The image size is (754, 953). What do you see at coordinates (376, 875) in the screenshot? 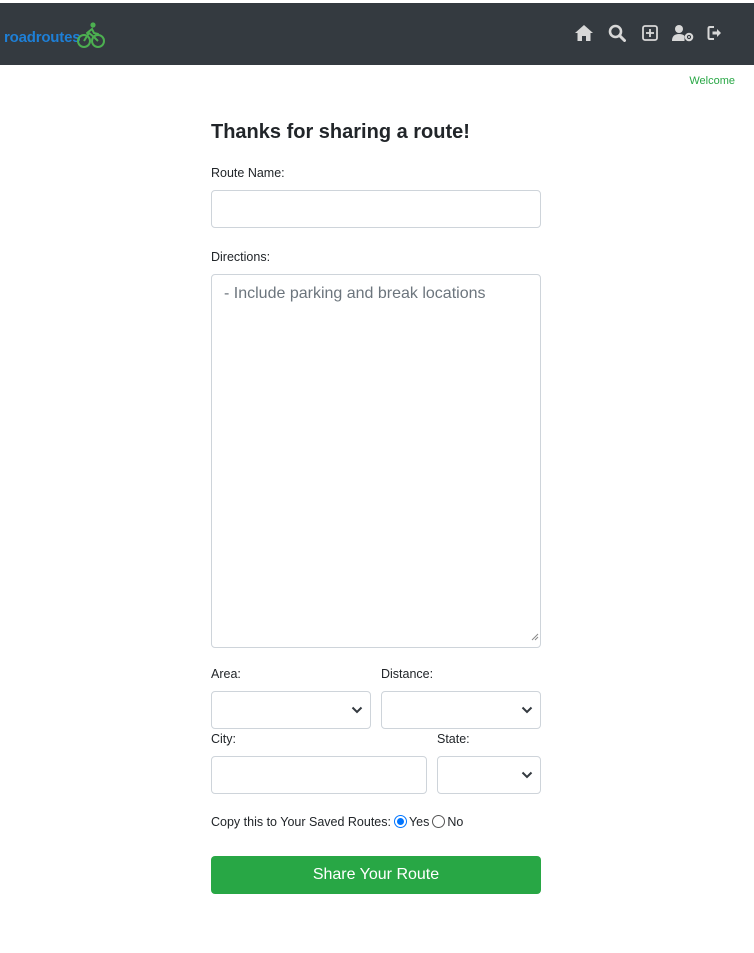
I see `share-route-button: Share Your Route` at bounding box center [376, 875].